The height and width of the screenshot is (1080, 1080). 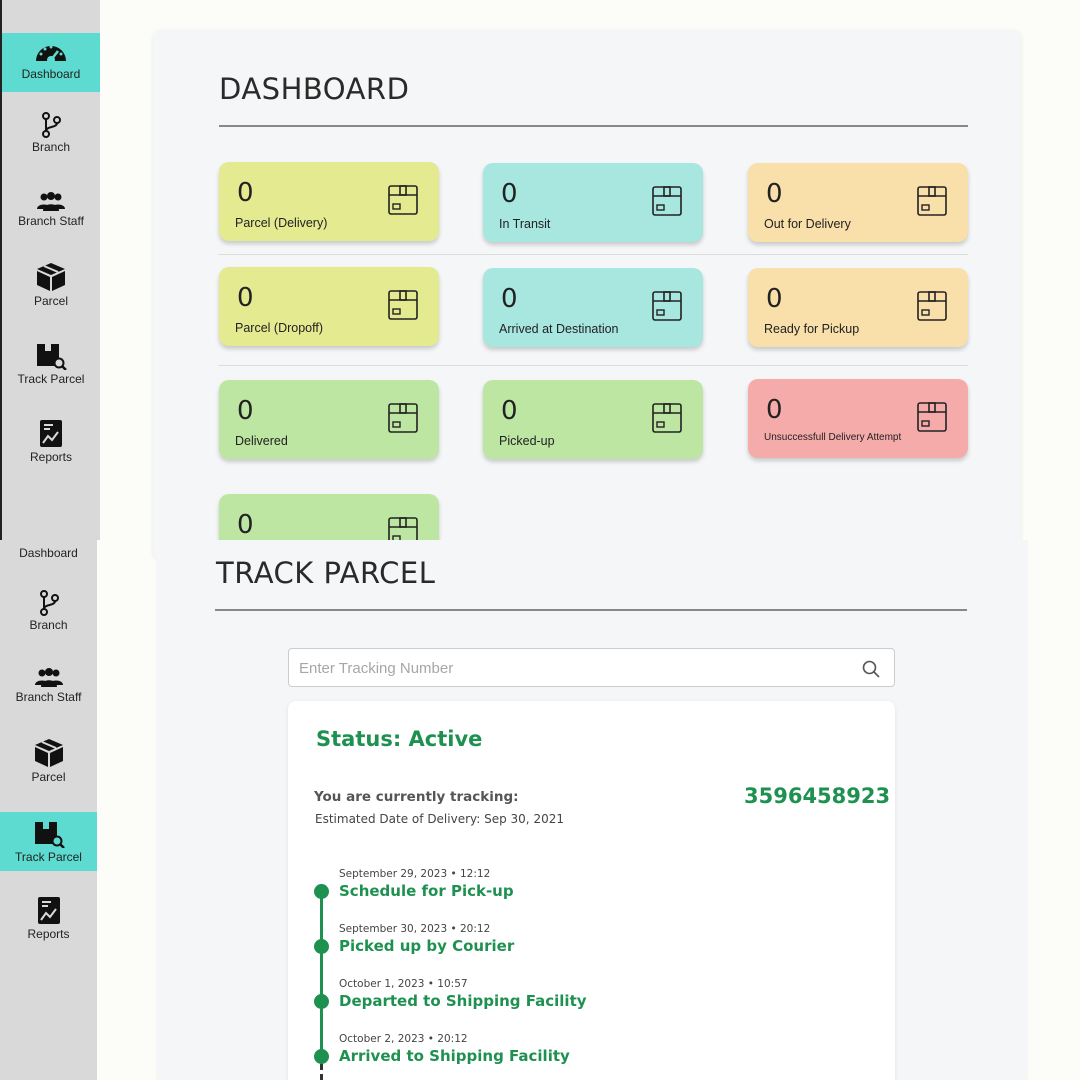 What do you see at coordinates (569, 668) in the screenshot?
I see `tracking-number-input` at bounding box center [569, 668].